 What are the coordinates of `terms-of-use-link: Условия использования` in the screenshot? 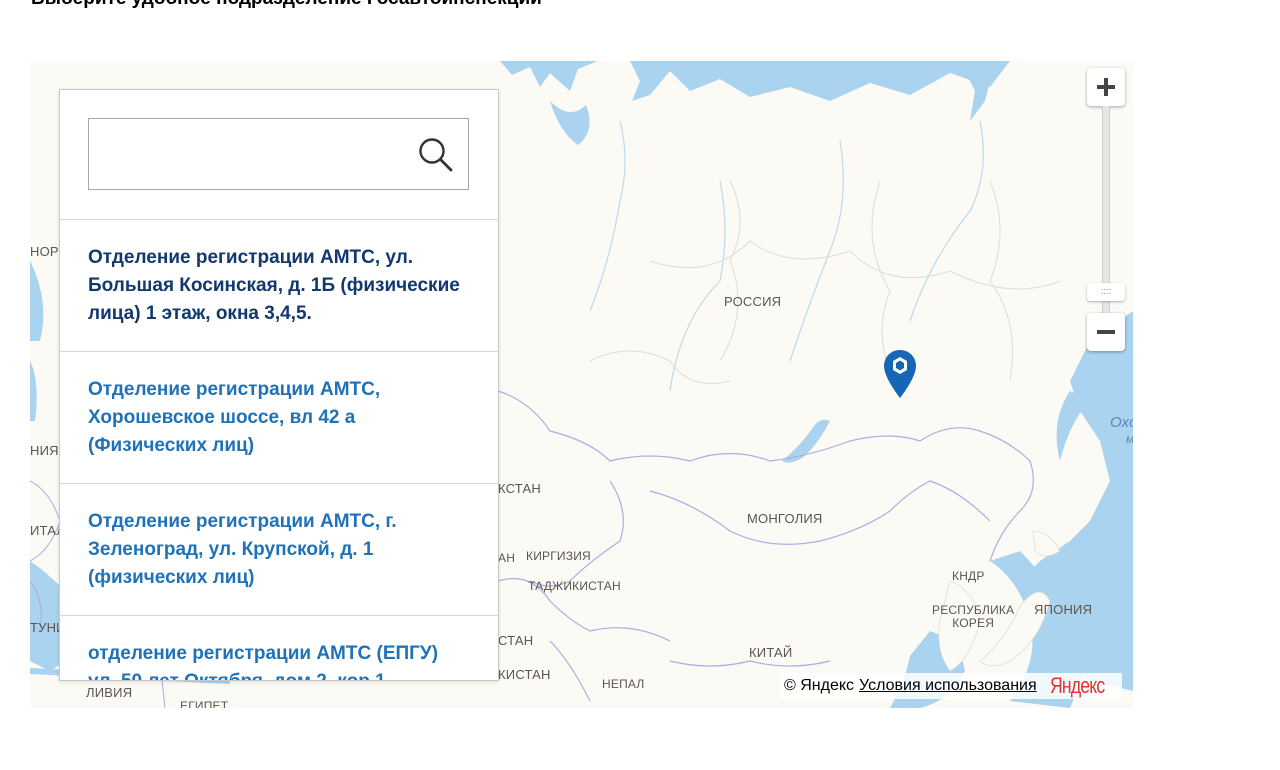 It's located at (948, 686).